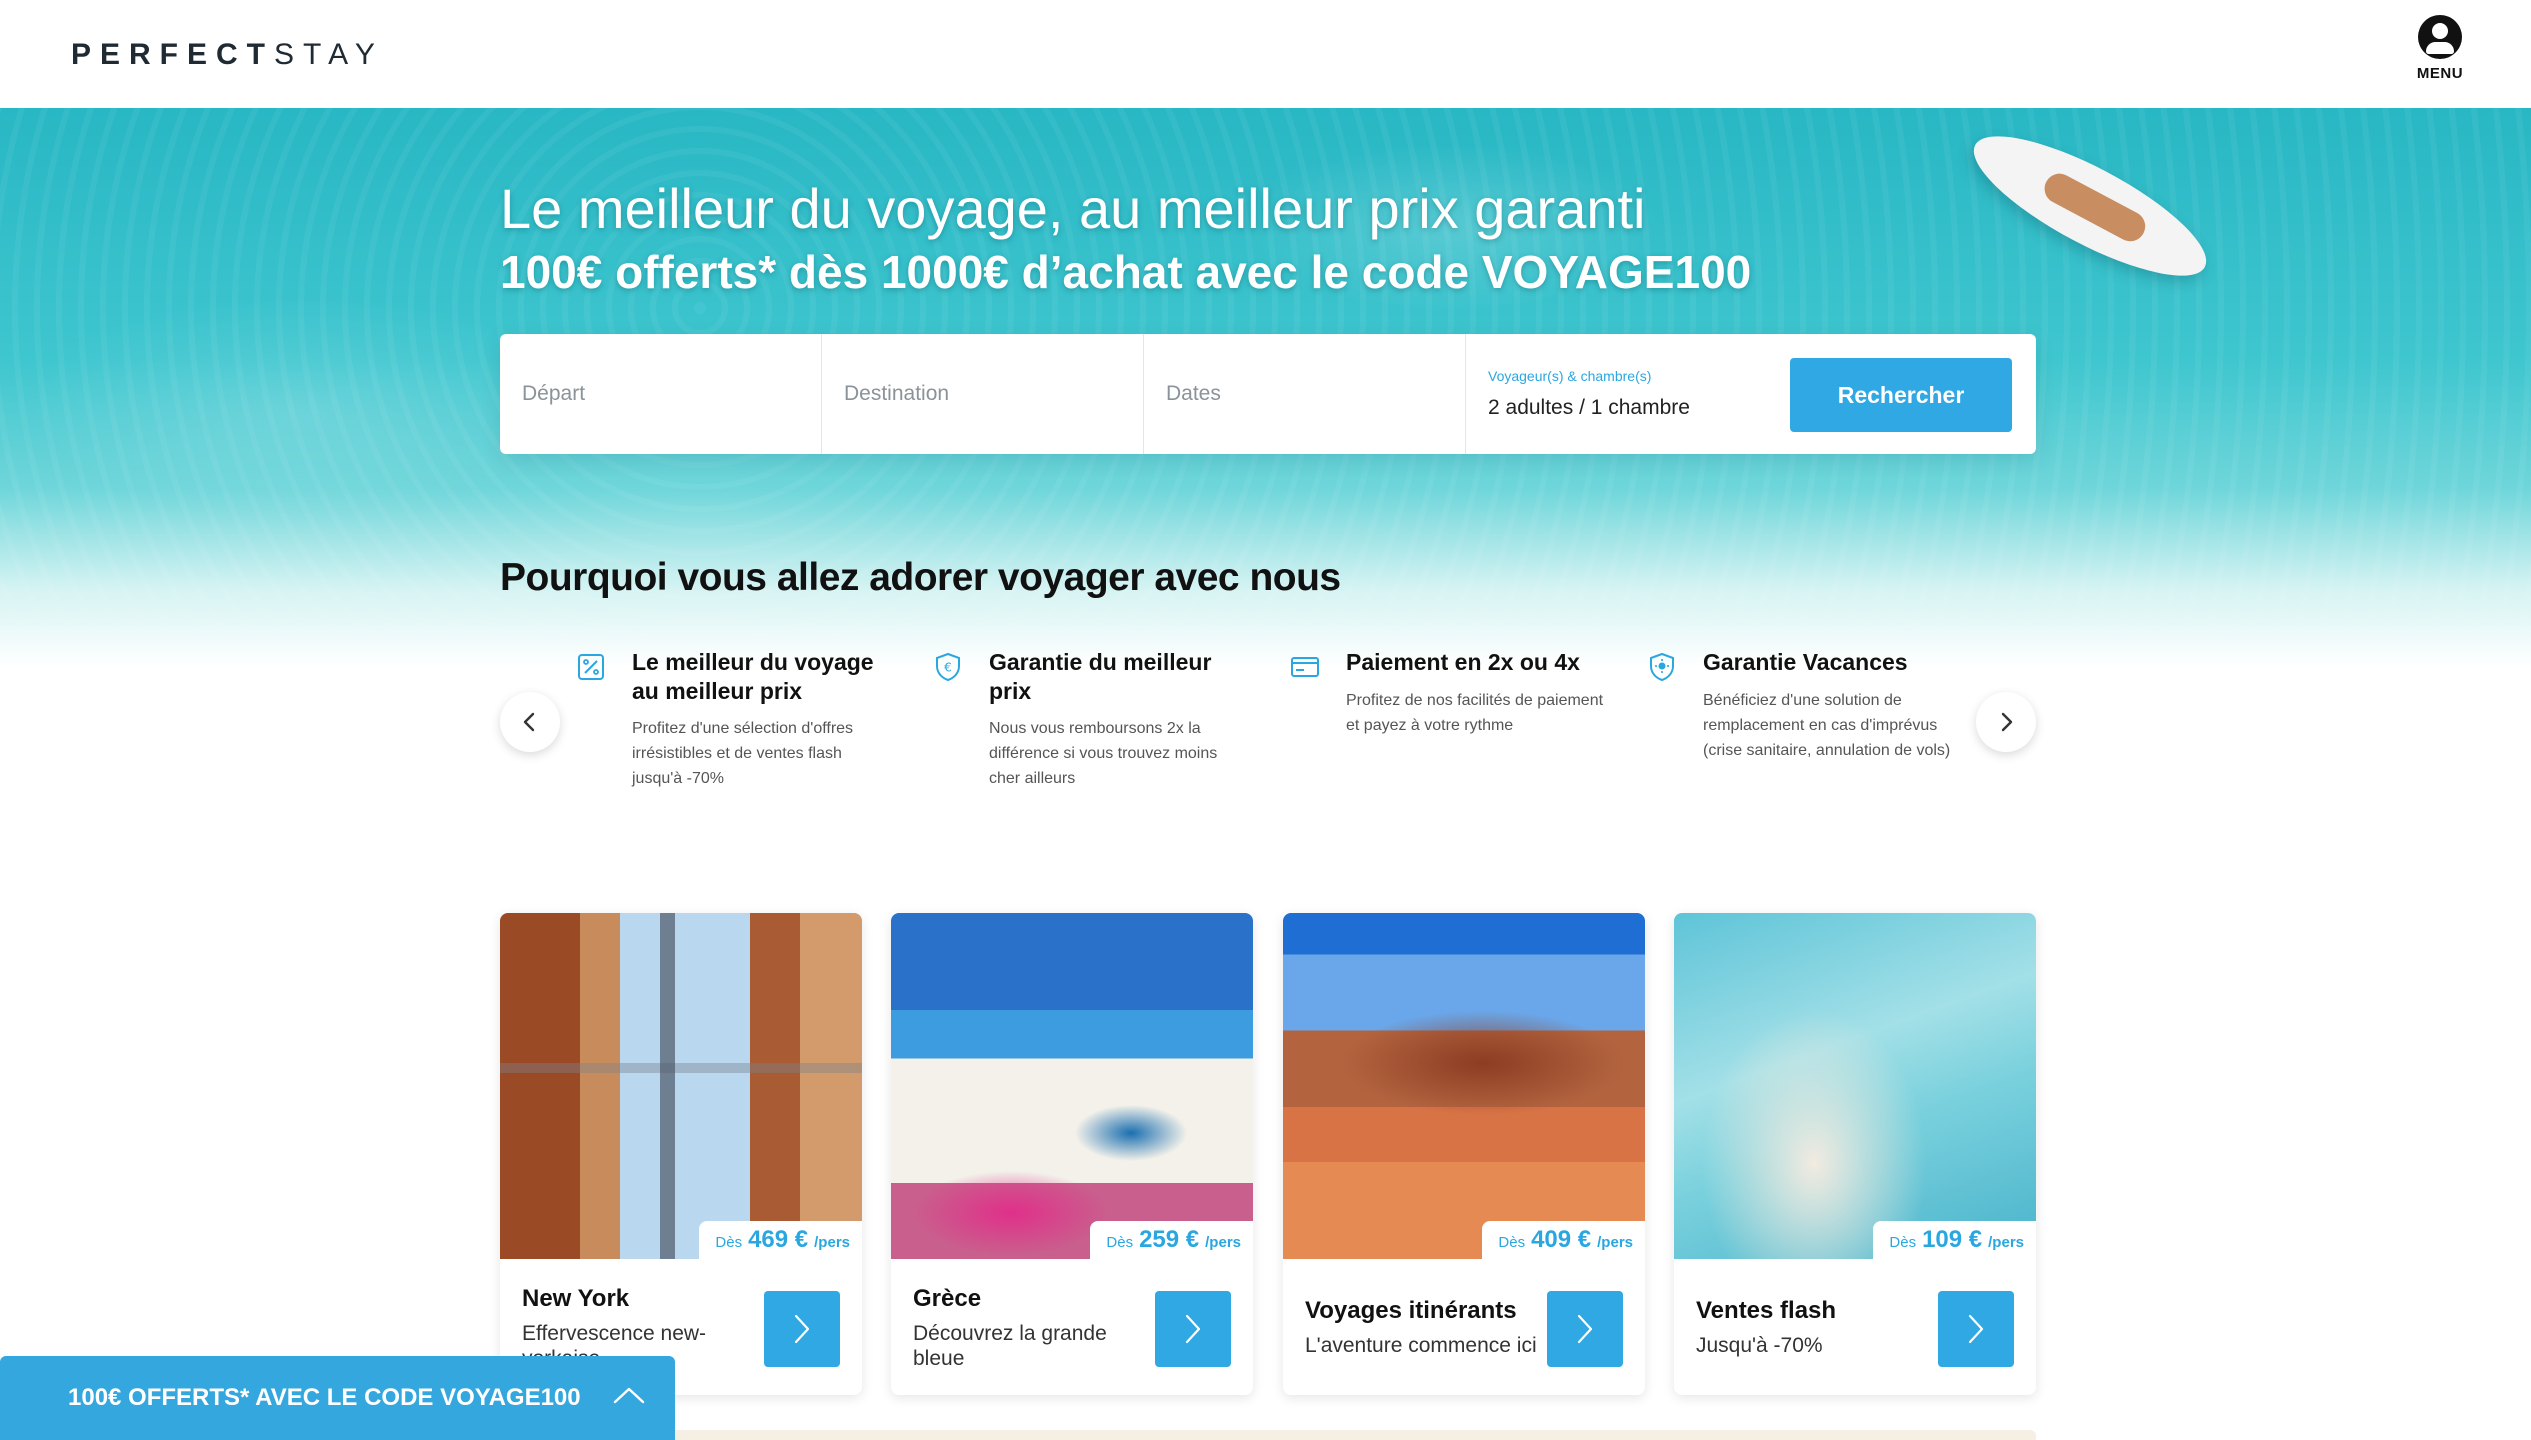 The width and height of the screenshot is (2531, 1440). I want to click on departure-placeholder: Départ, so click(554, 393).